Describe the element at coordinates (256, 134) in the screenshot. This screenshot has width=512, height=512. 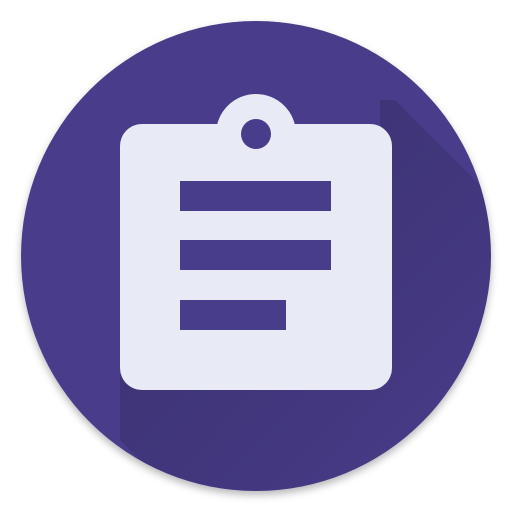
I see `clip-hole` at that location.